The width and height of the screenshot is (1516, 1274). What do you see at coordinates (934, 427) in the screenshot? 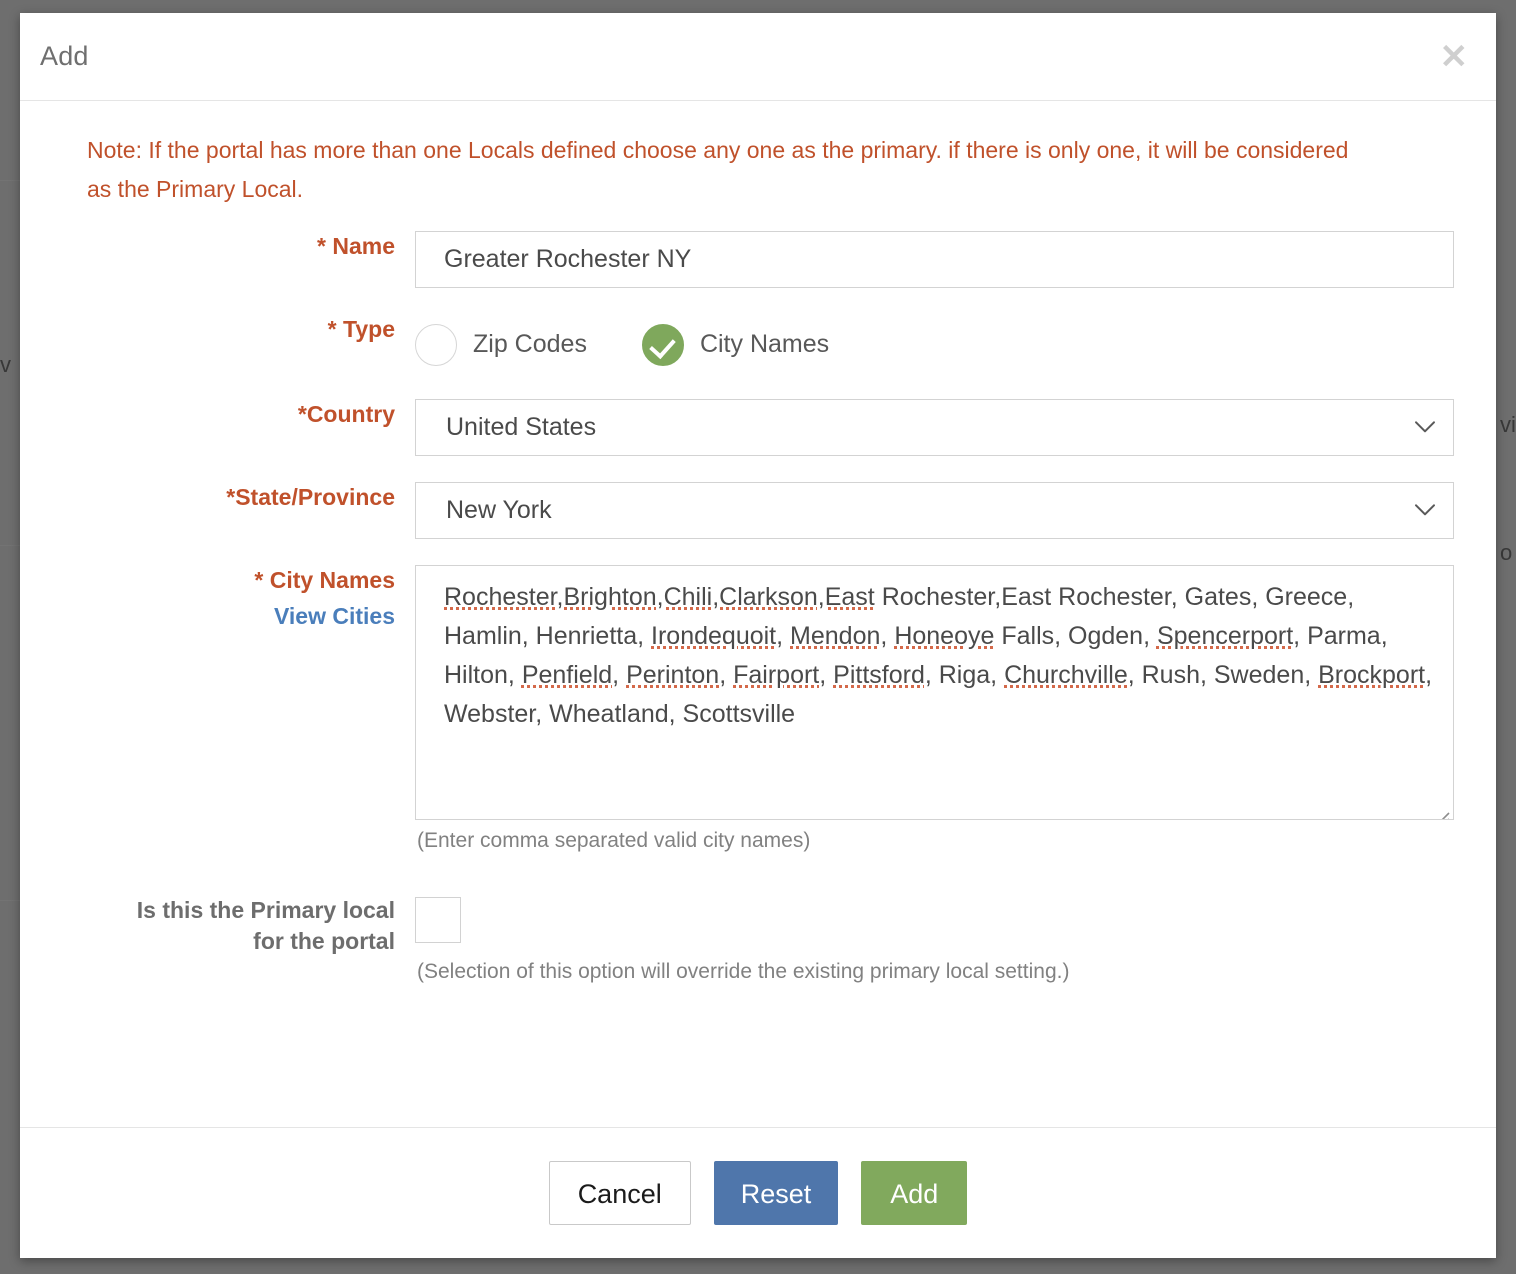
I see `country-select: United States` at bounding box center [934, 427].